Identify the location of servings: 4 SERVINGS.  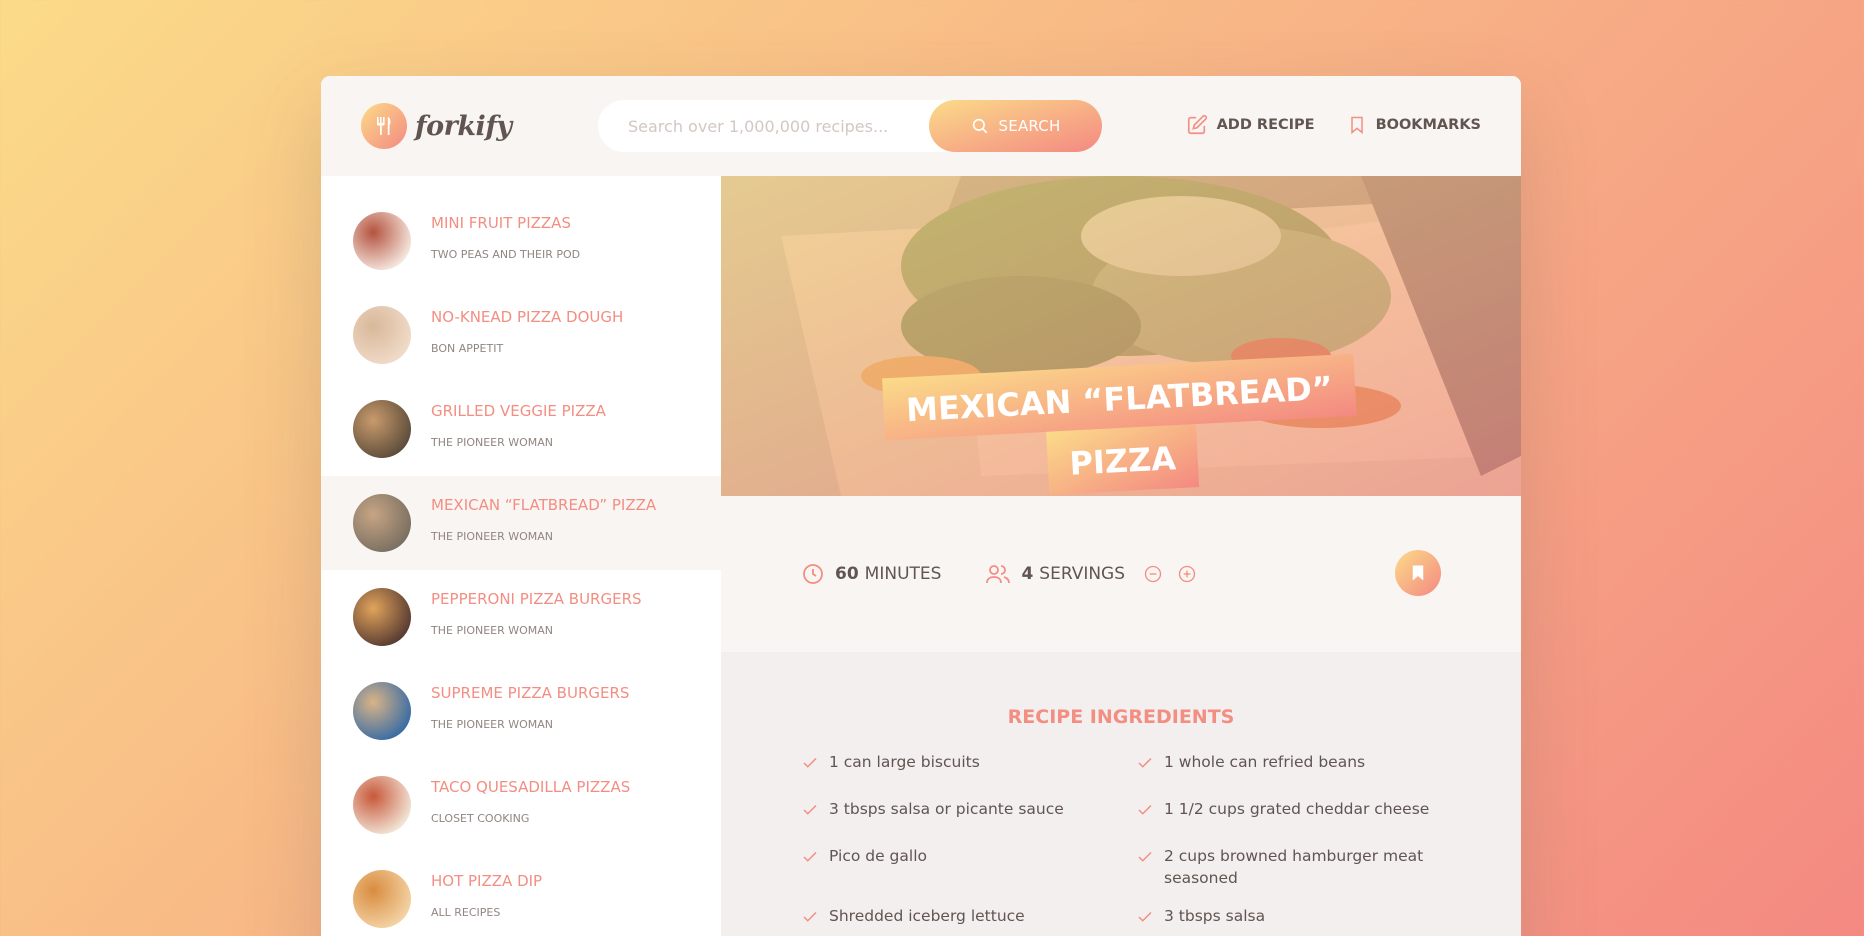
(1098, 574).